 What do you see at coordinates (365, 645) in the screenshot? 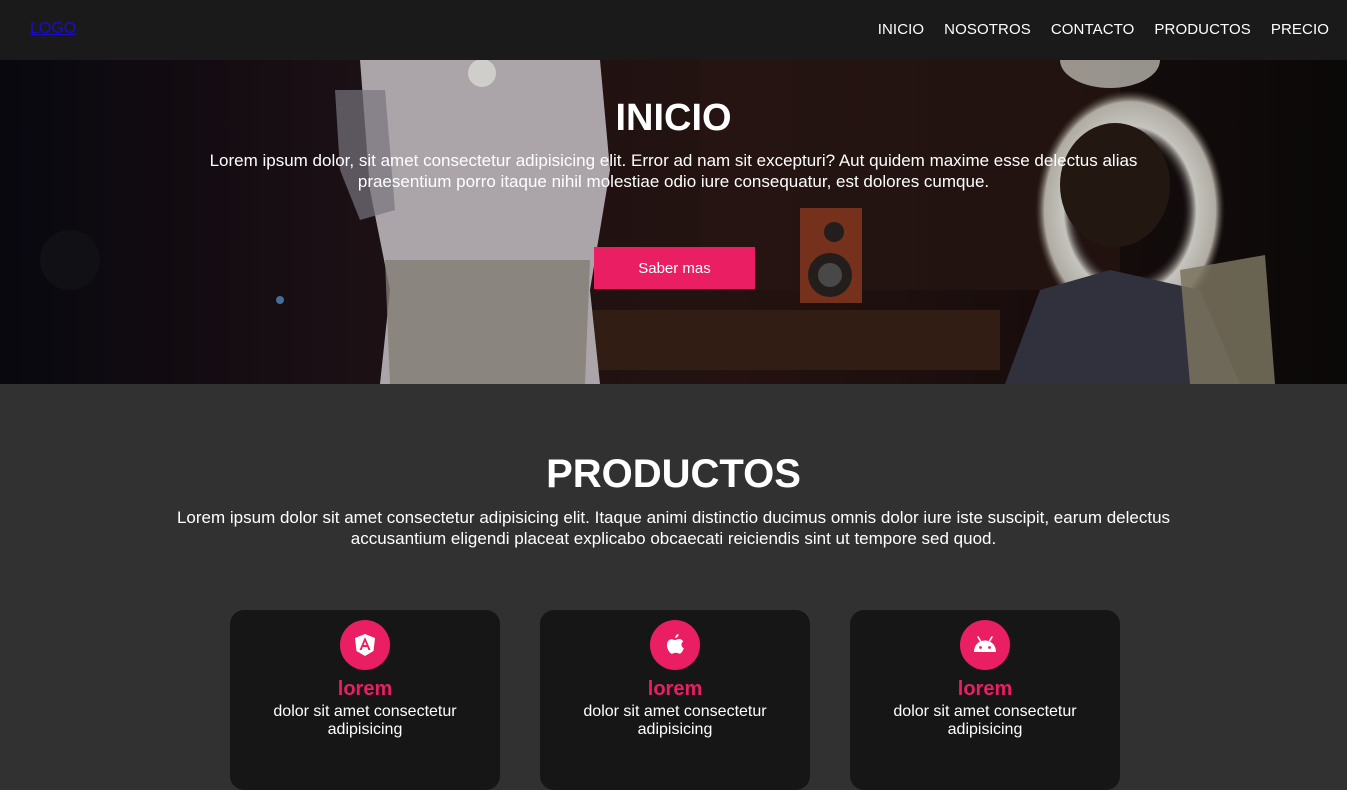
I see `angular-icon` at bounding box center [365, 645].